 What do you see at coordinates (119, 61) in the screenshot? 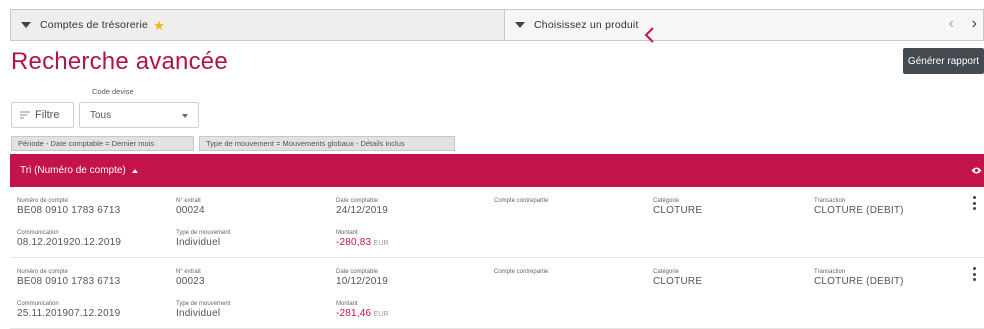
I see `page-title: Recherche avancée` at bounding box center [119, 61].